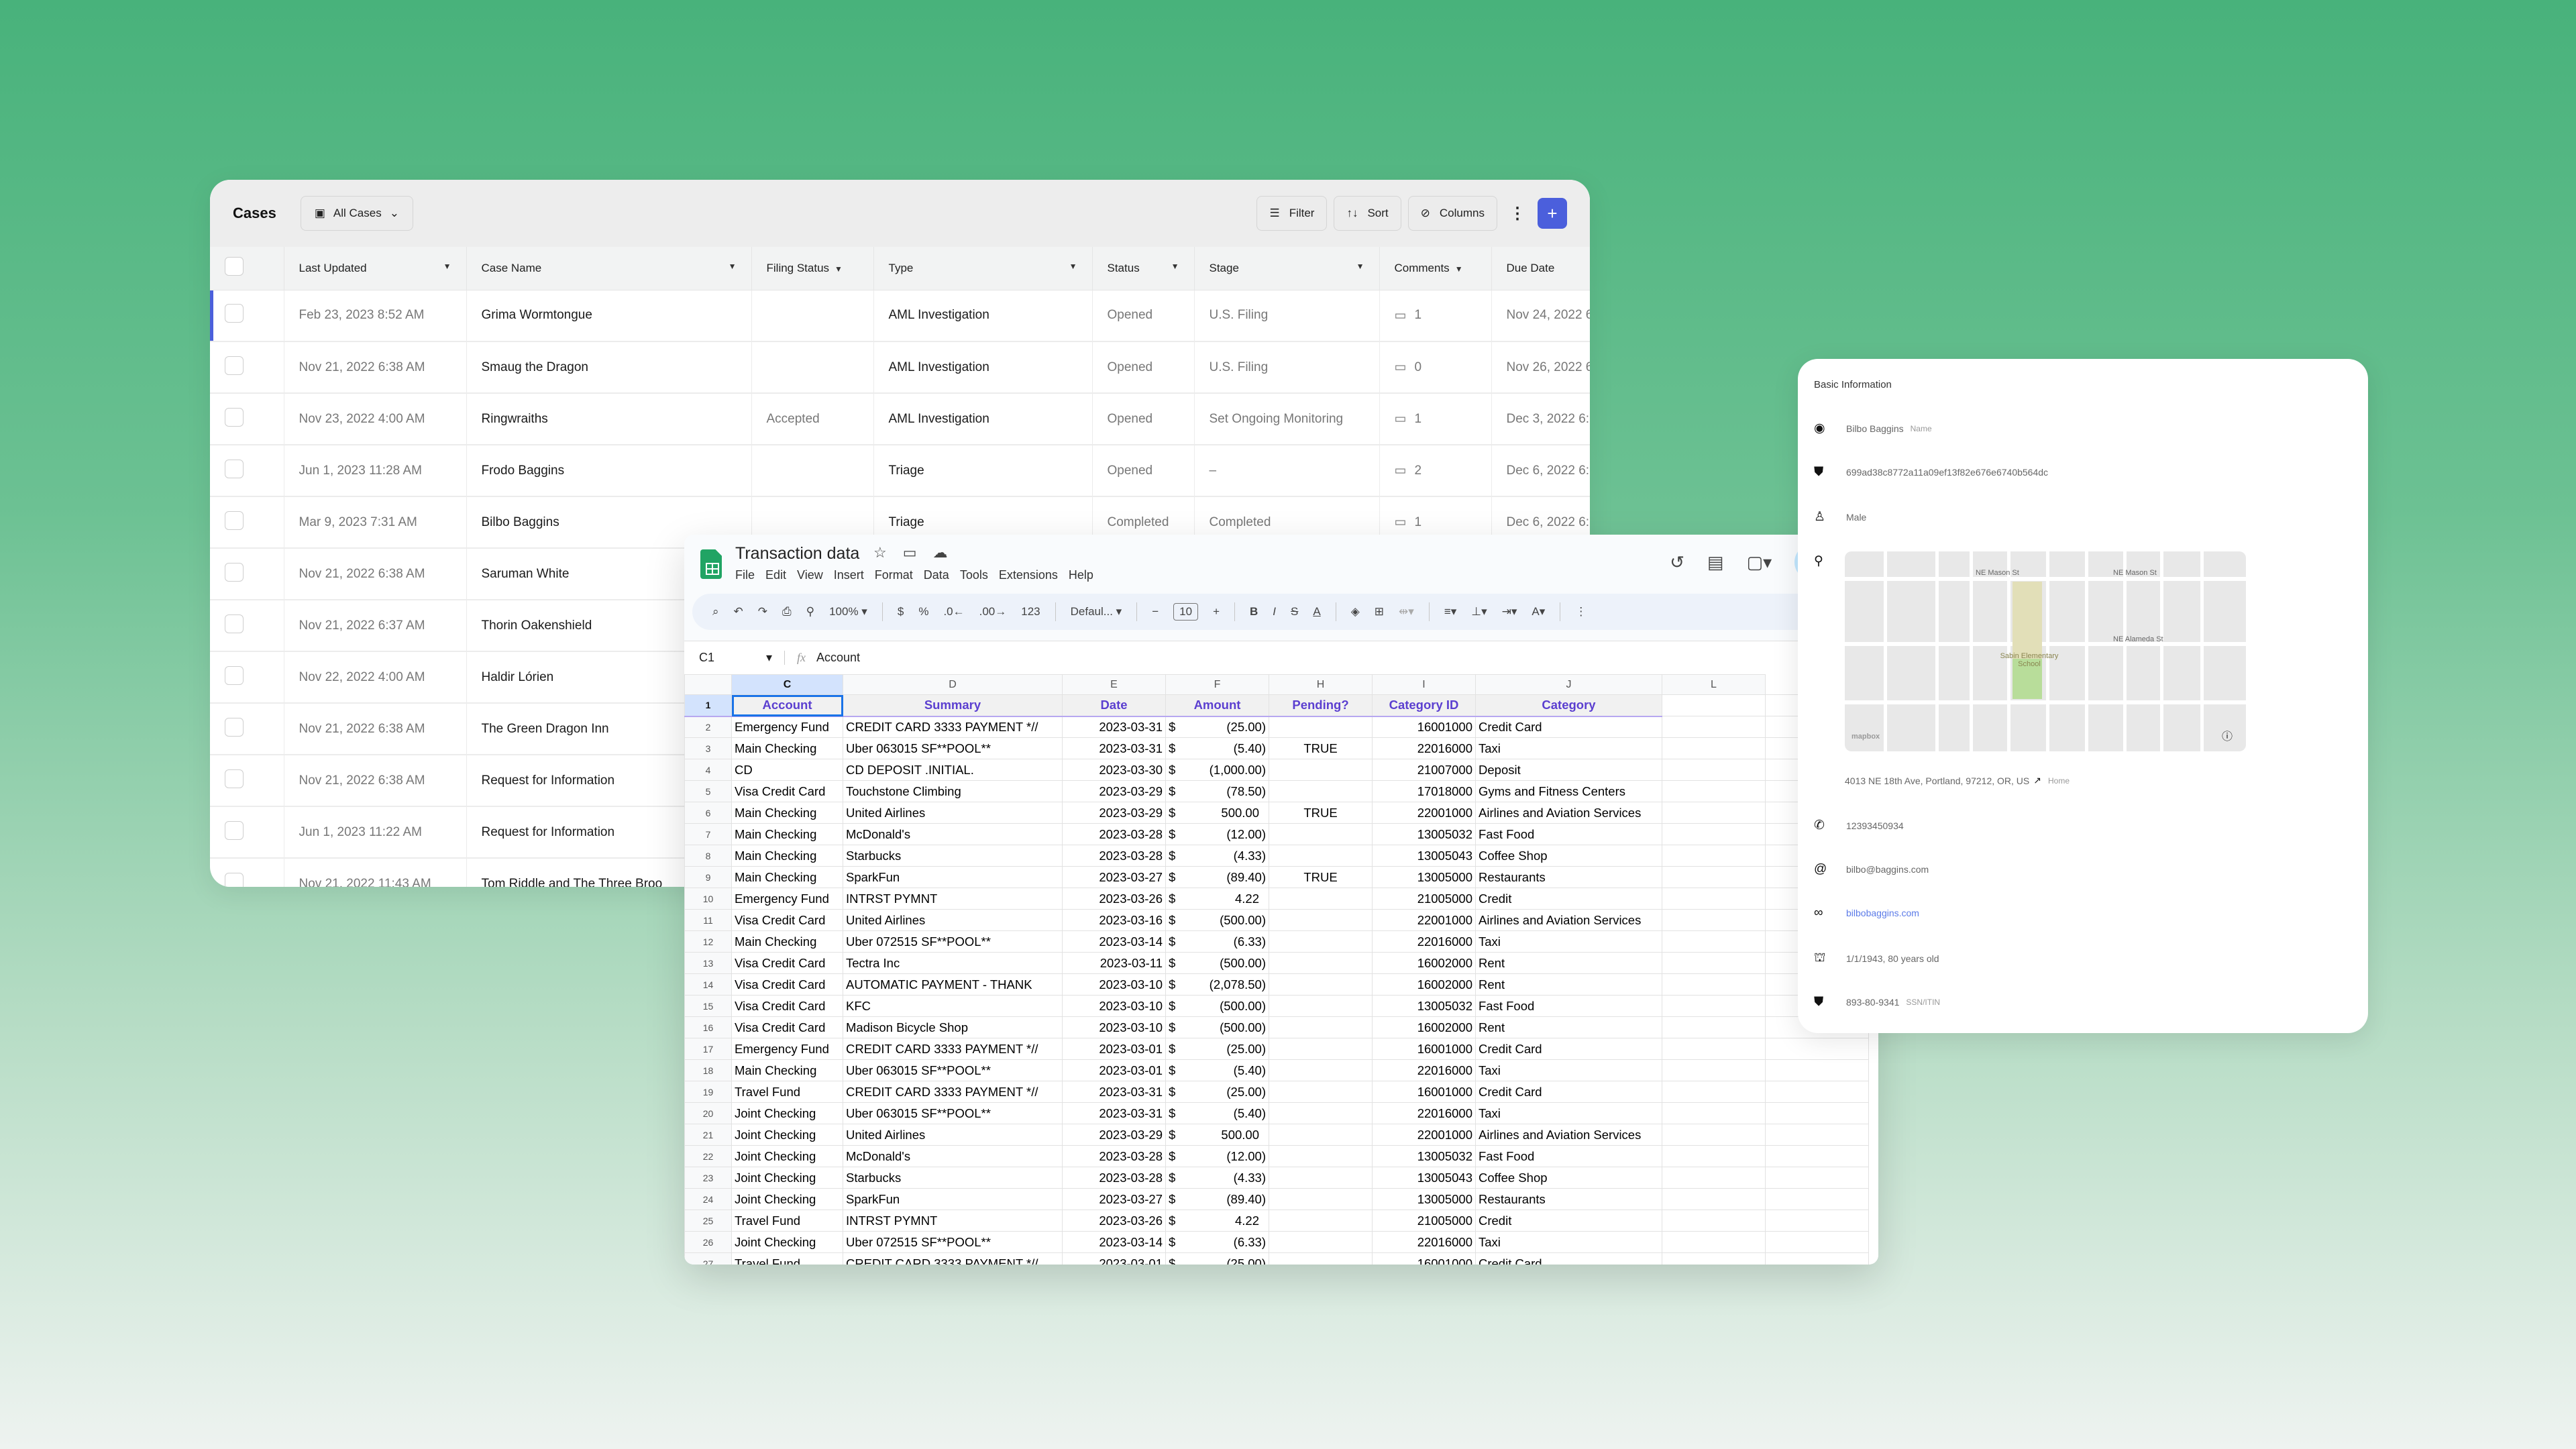  What do you see at coordinates (1217, 1113) in the screenshot?
I see `cell: $ (5.40)` at bounding box center [1217, 1113].